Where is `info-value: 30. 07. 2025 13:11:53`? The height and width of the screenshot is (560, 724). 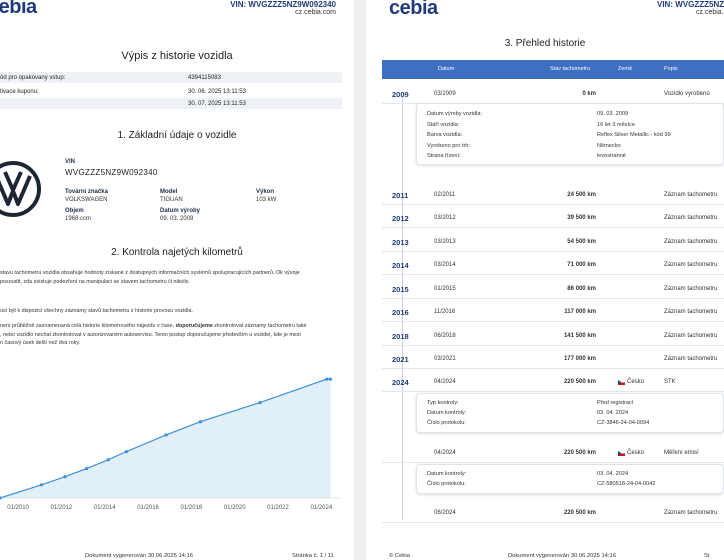
info-value: 30. 07. 2025 13:11:53 is located at coordinates (217, 103).